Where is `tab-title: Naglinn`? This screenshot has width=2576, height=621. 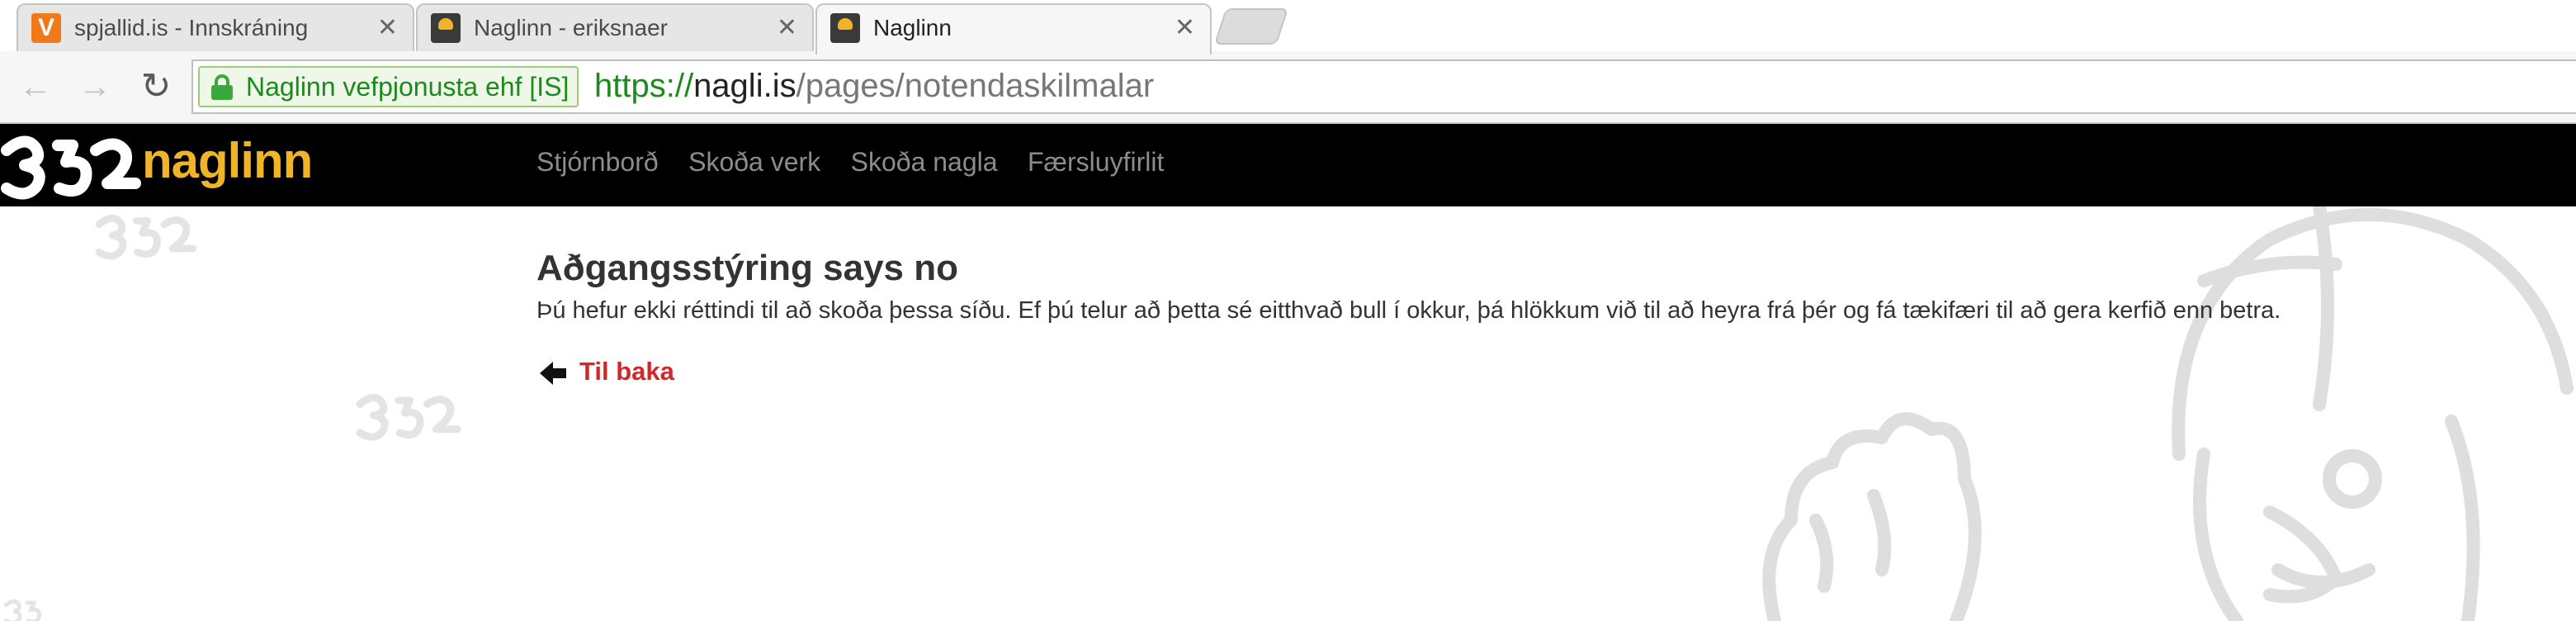 tab-title: Naglinn is located at coordinates (912, 27).